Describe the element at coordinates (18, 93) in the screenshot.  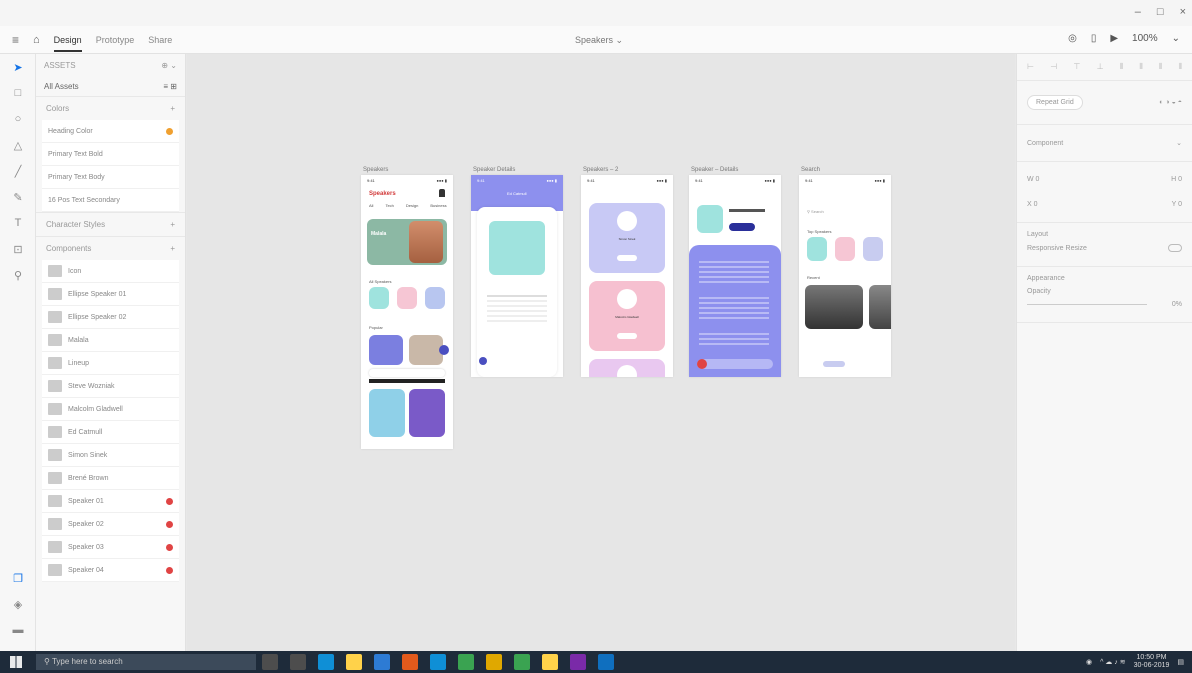
I see `rectangle-tool-icon: □` at that location.